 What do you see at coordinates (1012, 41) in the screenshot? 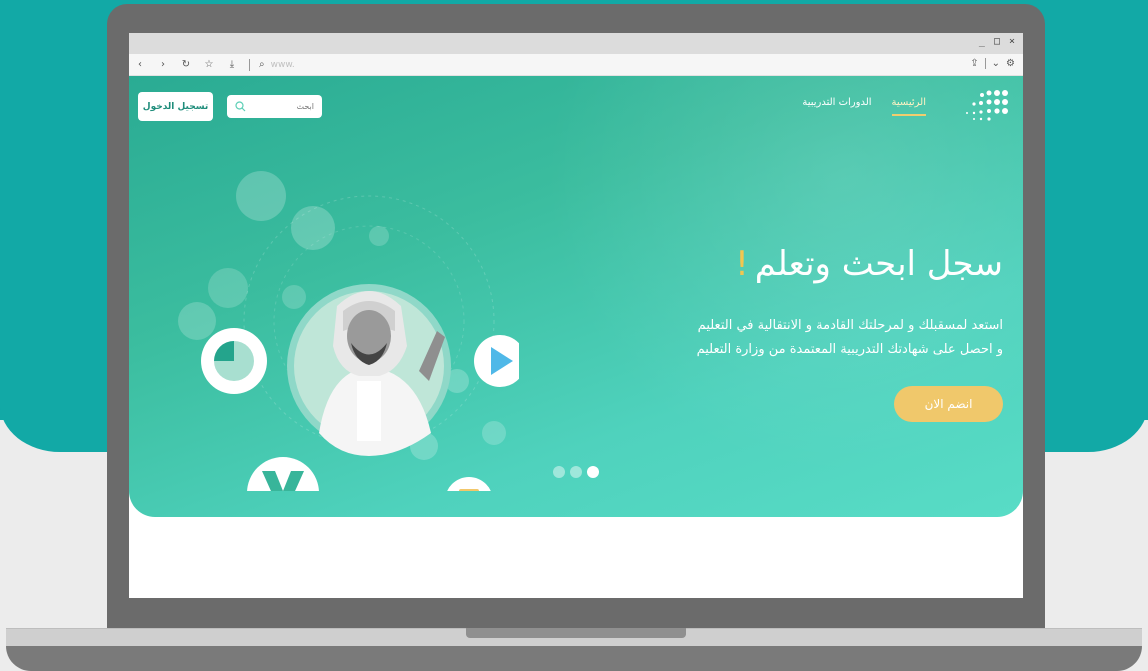
I see `close-icon: ×` at bounding box center [1012, 41].